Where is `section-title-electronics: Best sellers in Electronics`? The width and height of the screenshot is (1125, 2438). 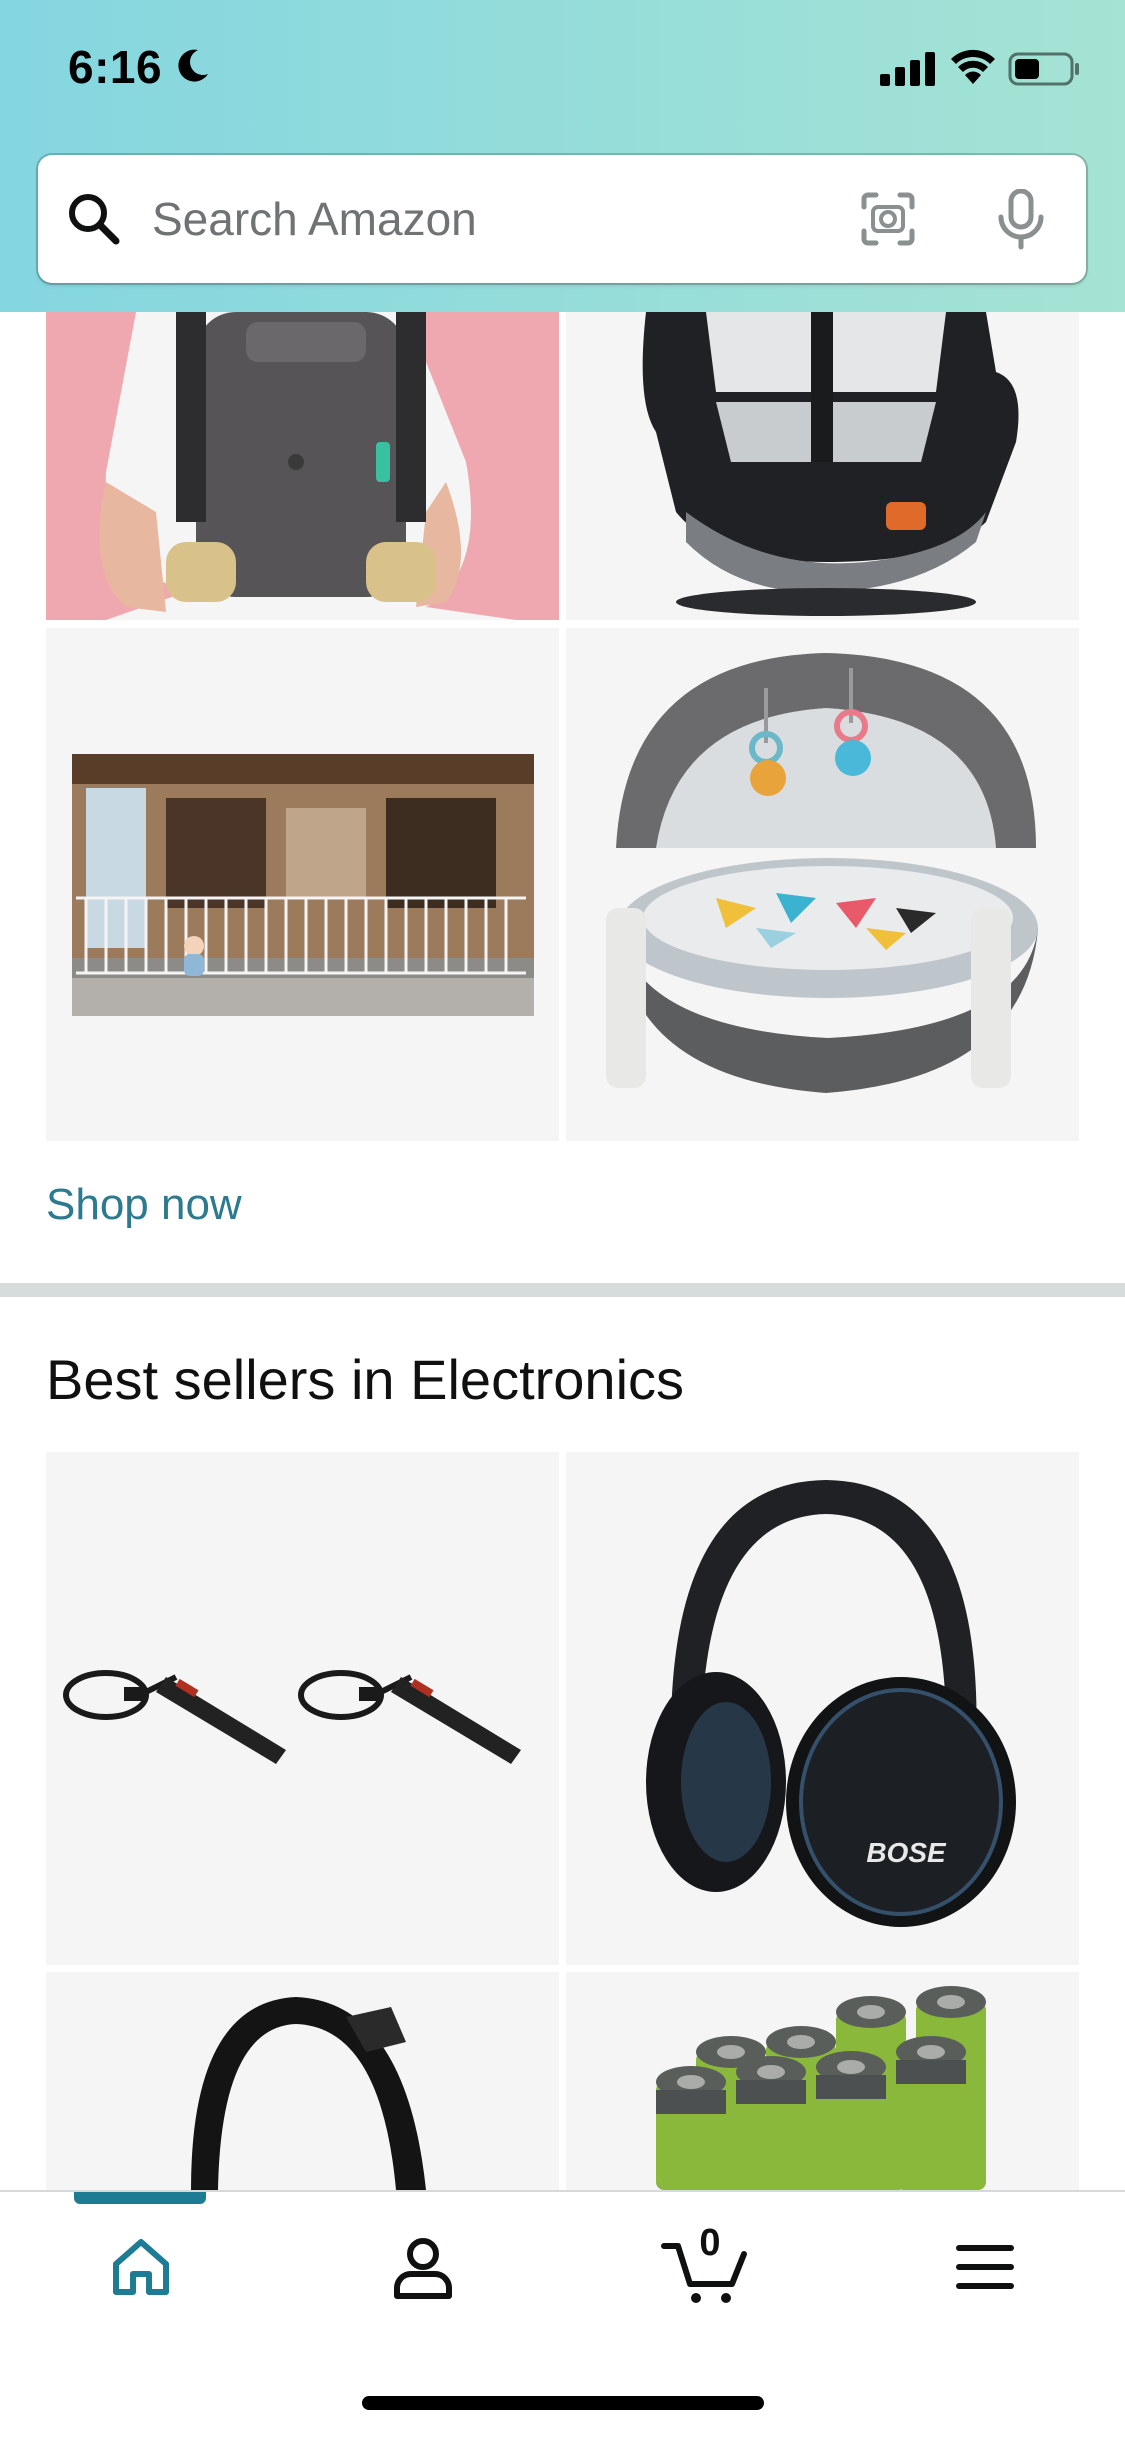
section-title-electronics: Best sellers in Electronics is located at coordinates (365, 1379).